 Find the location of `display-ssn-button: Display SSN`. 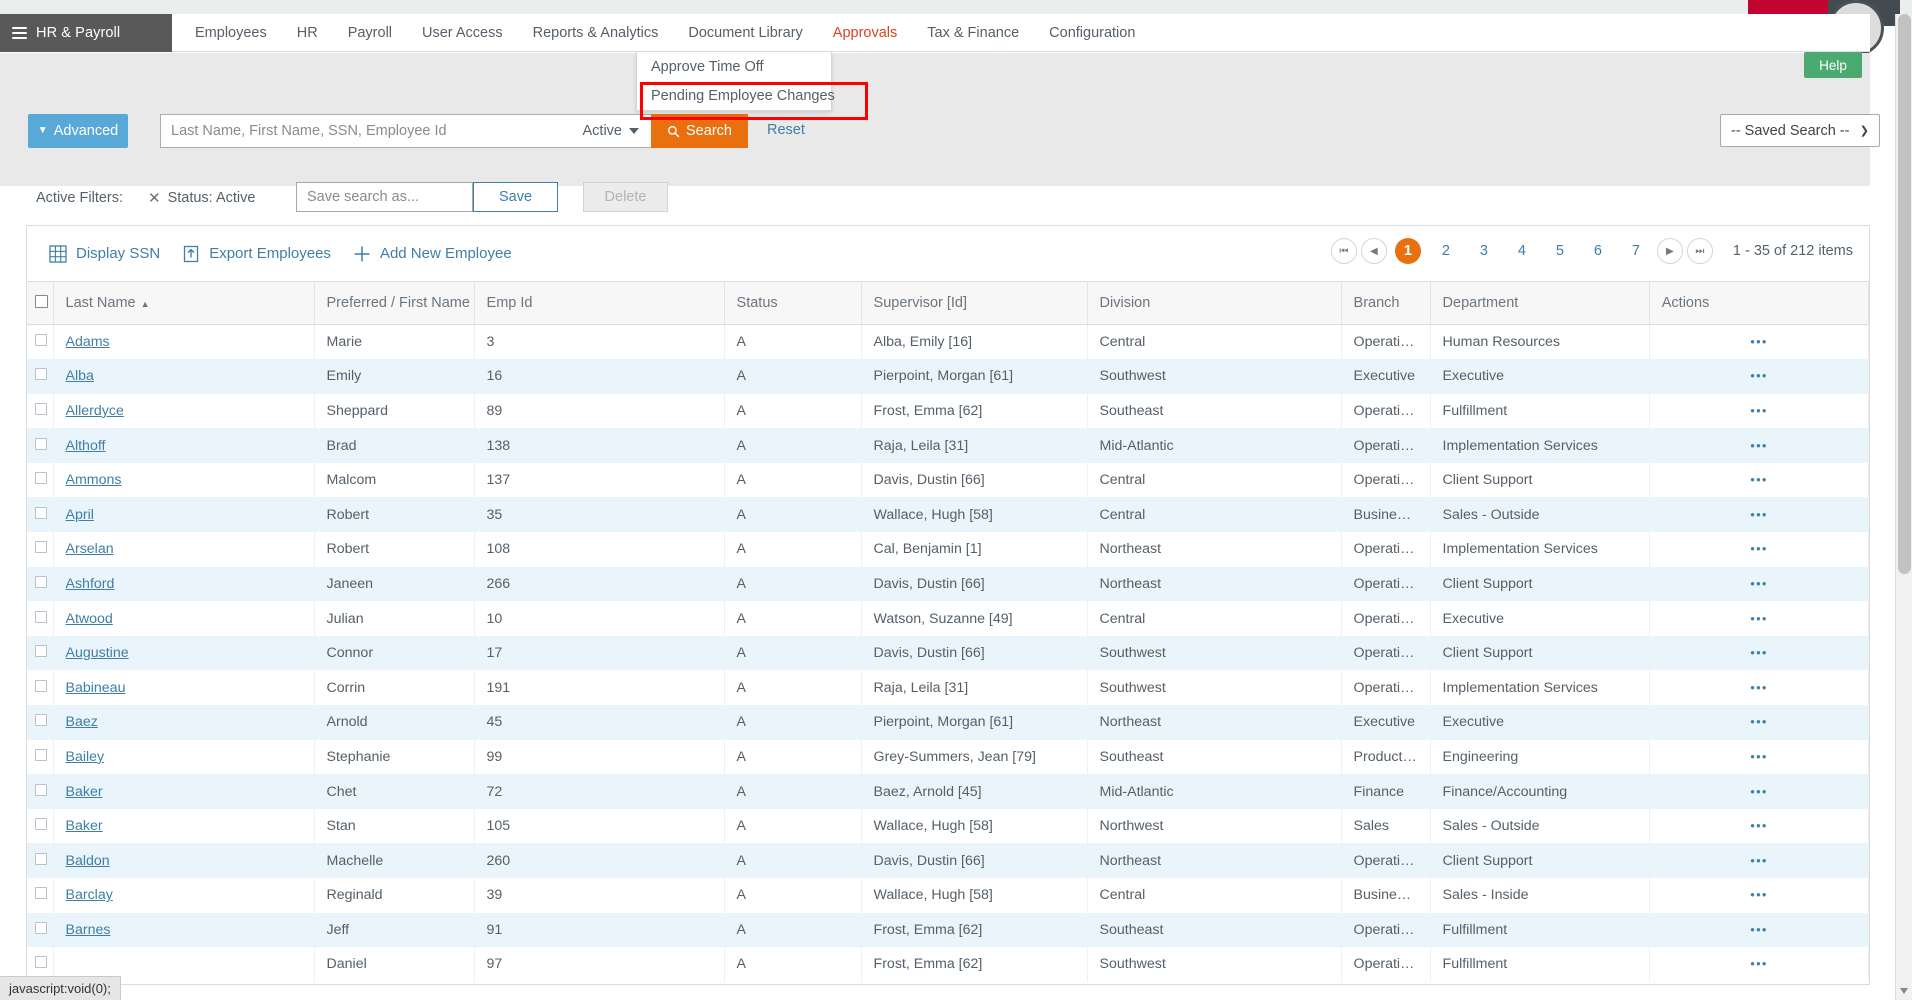

display-ssn-button: Display SSN is located at coordinates (104, 253).